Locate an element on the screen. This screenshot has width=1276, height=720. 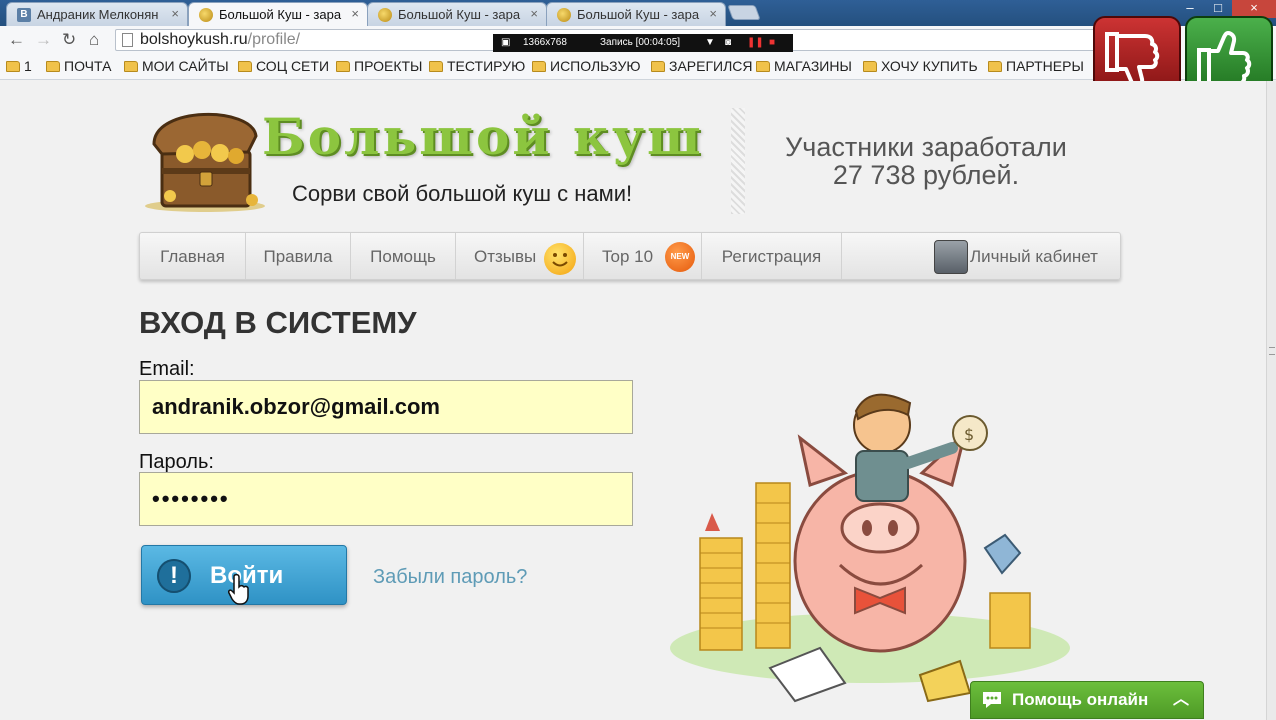
bookmark-folder: ПРОЕКТЫ is located at coordinates (378, 66).